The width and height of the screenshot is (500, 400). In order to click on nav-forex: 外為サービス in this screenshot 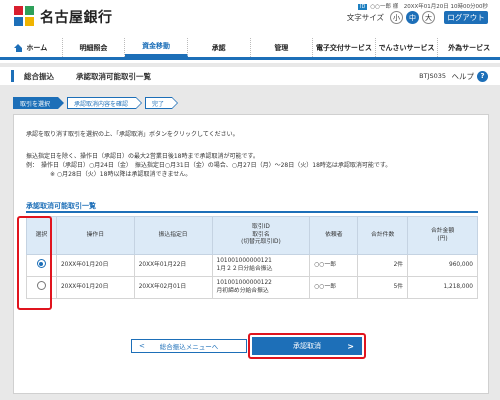, I will do `click(469, 47)`.